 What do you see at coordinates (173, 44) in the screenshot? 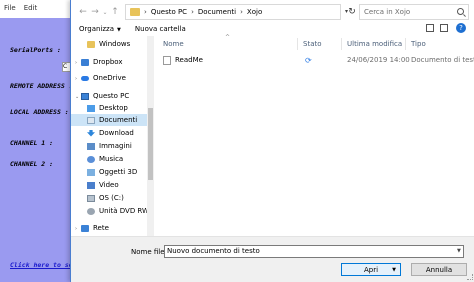
I see `column-nome: Nome` at bounding box center [173, 44].